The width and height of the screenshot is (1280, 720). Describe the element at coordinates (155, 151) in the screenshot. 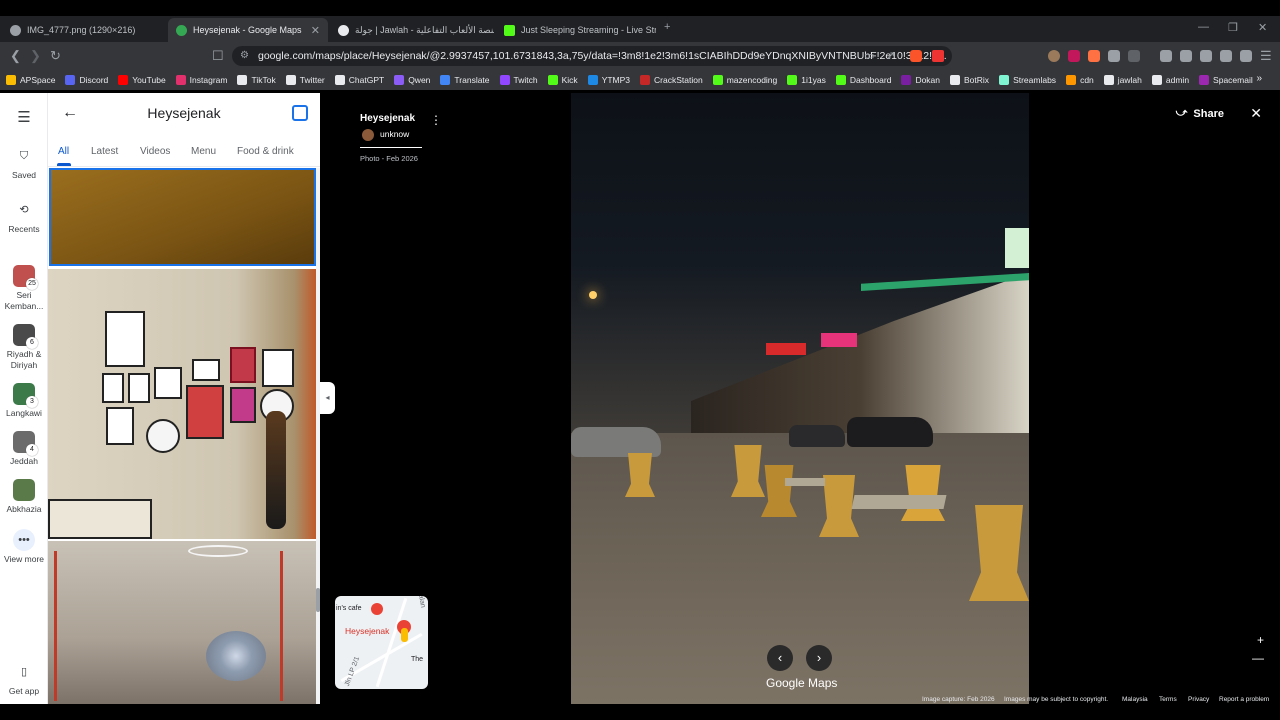

I see `tab-videos: Videos` at that location.